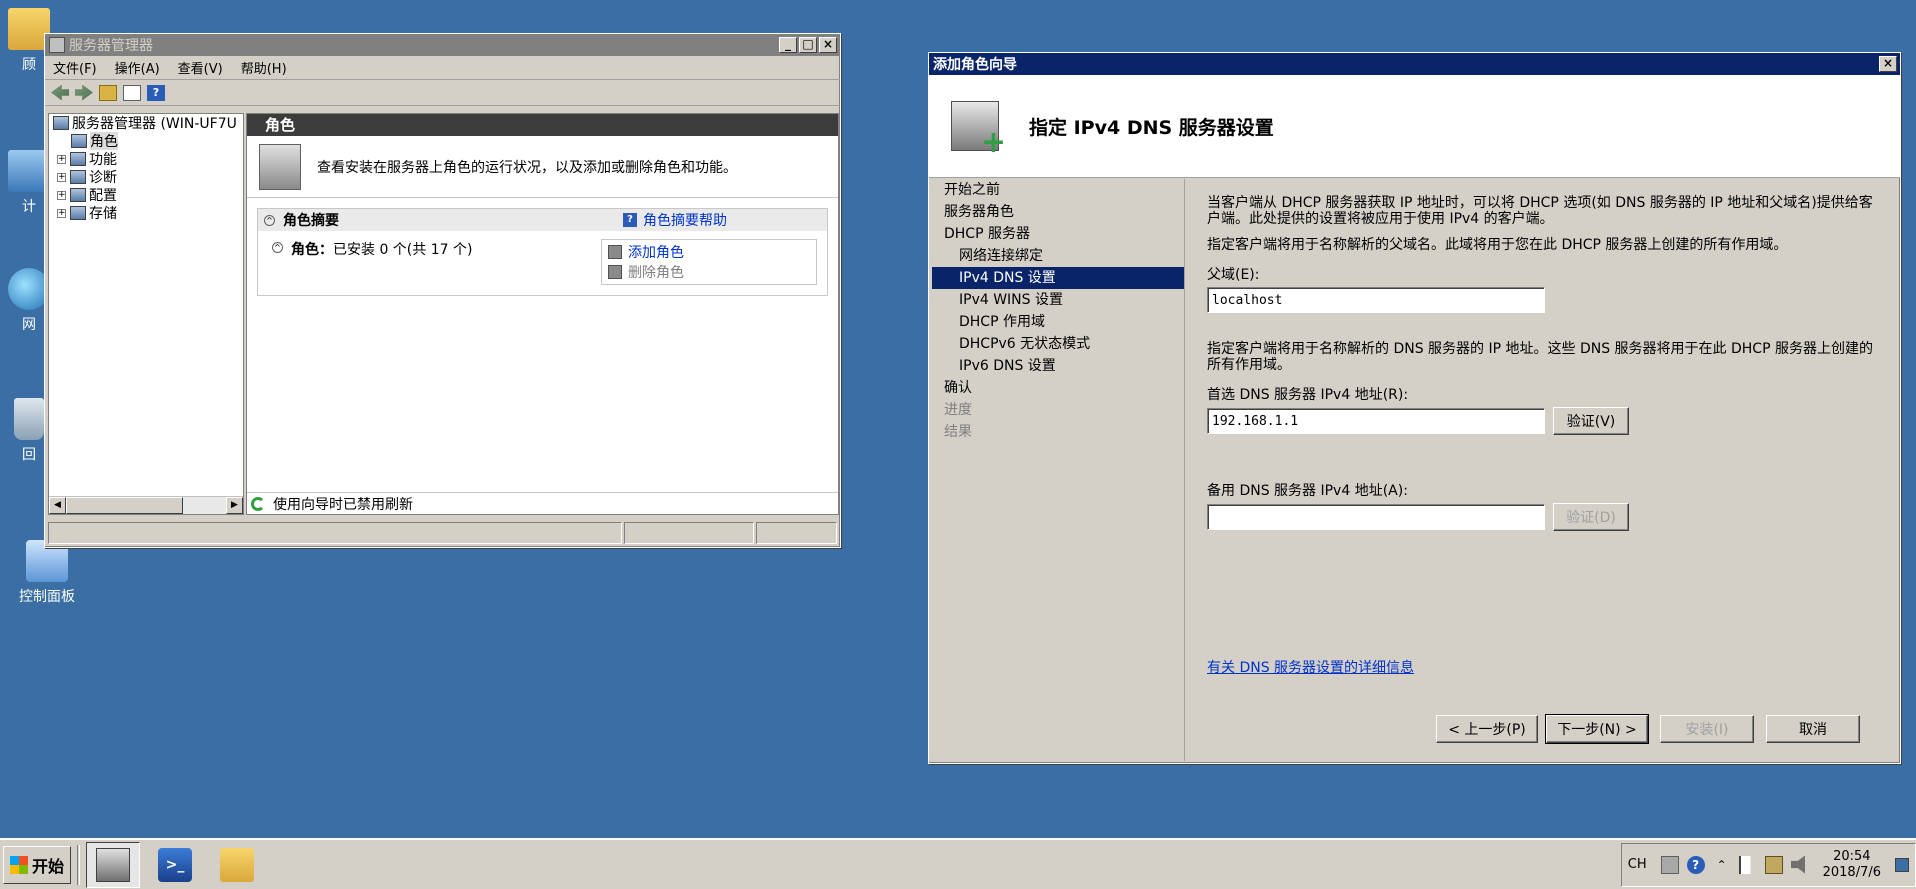 The height and width of the screenshot is (889, 1916). I want to click on tree-item-label: 角色, so click(104, 141).